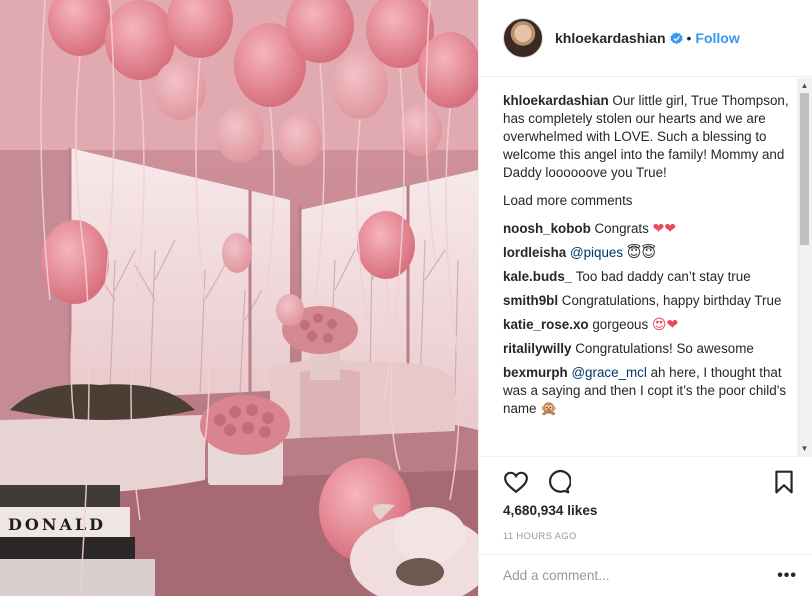 The height and width of the screenshot is (596, 812). What do you see at coordinates (641, 253) in the screenshot?
I see `angel-emoji: 😇😇` at bounding box center [641, 253].